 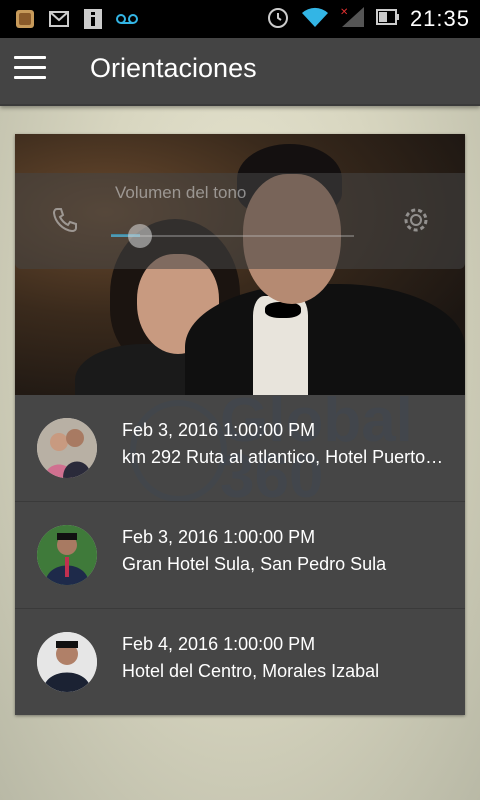 I want to click on event-location: Hotel del Centro, Morales Izabal, so click(x=251, y=671).